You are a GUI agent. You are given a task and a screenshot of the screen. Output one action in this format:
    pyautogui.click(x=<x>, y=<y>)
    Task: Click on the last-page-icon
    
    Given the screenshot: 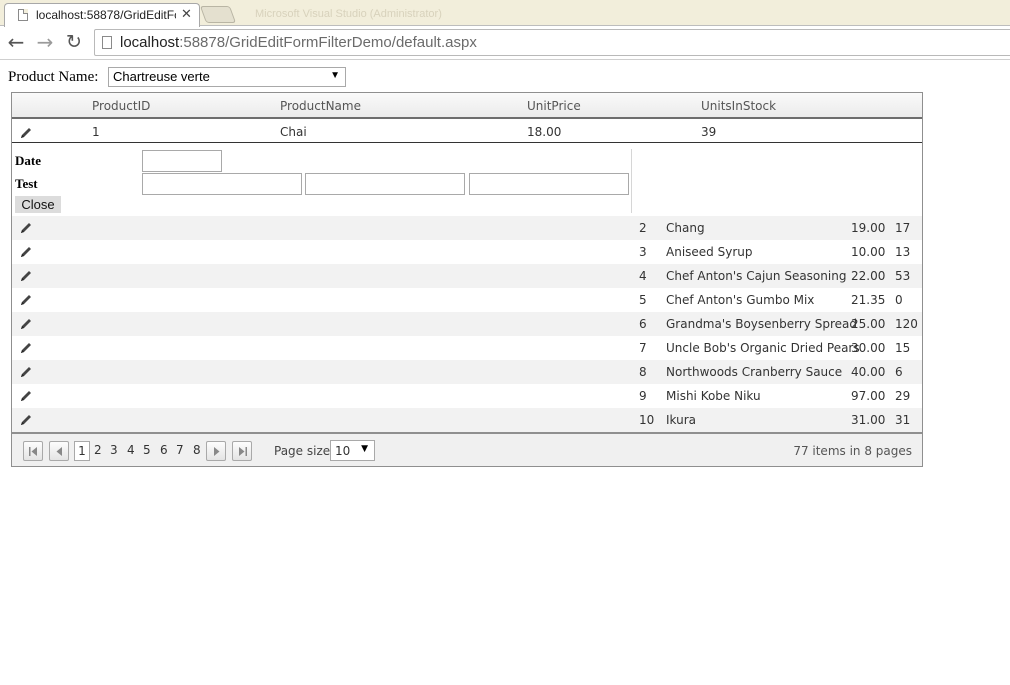 What is the action you would take?
    pyautogui.click(x=243, y=451)
    